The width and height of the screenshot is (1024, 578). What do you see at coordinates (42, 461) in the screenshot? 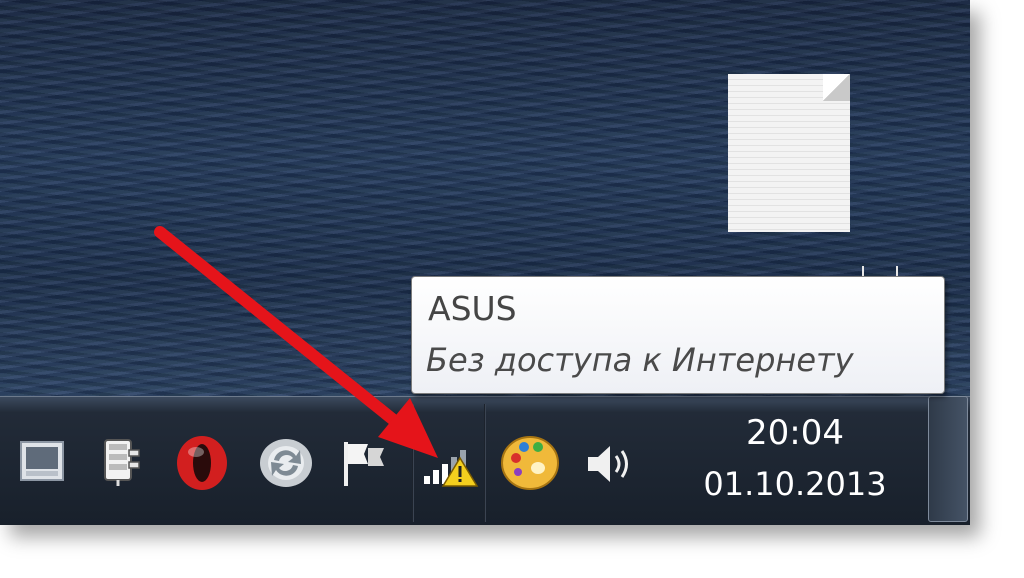
I see `action-center-icon` at bounding box center [42, 461].